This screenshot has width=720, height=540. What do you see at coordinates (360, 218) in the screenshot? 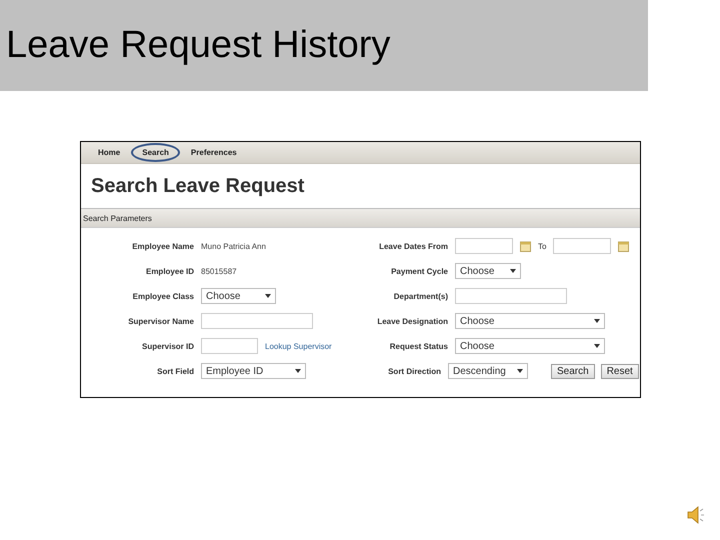
I see `section-header: Search Parameters` at bounding box center [360, 218].